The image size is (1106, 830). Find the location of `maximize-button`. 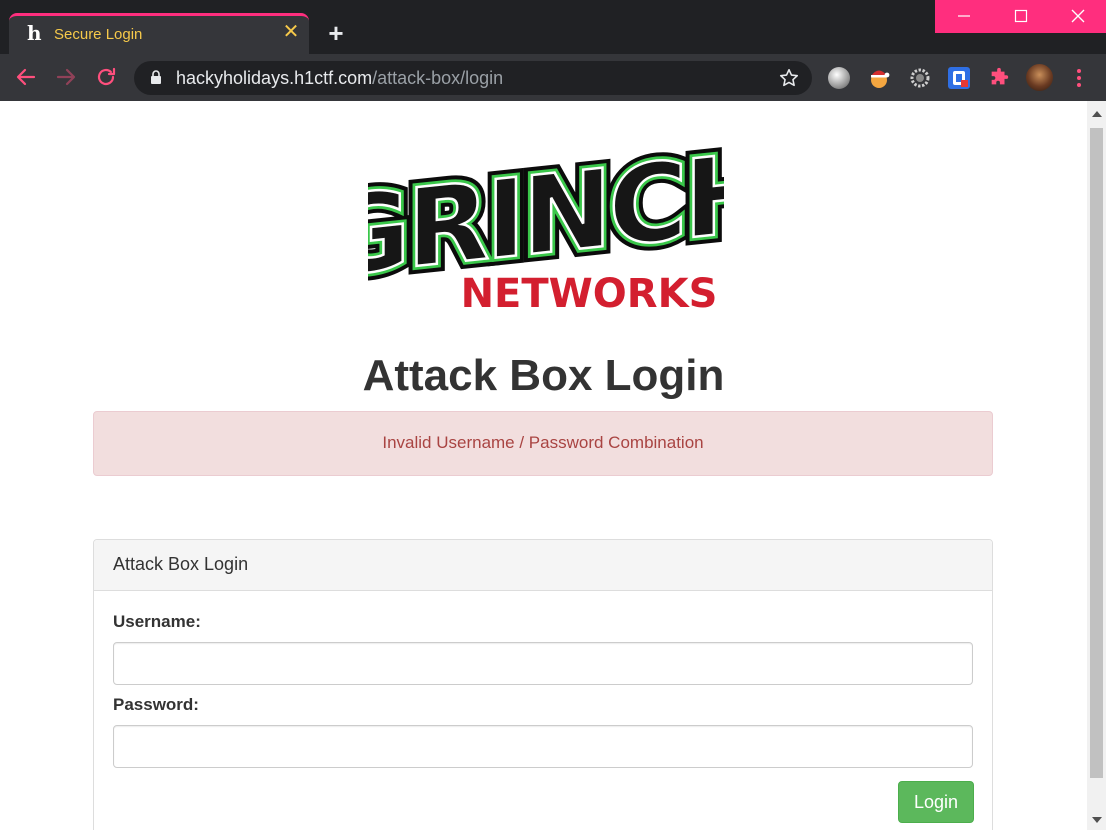

maximize-button is located at coordinates (1020, 16).